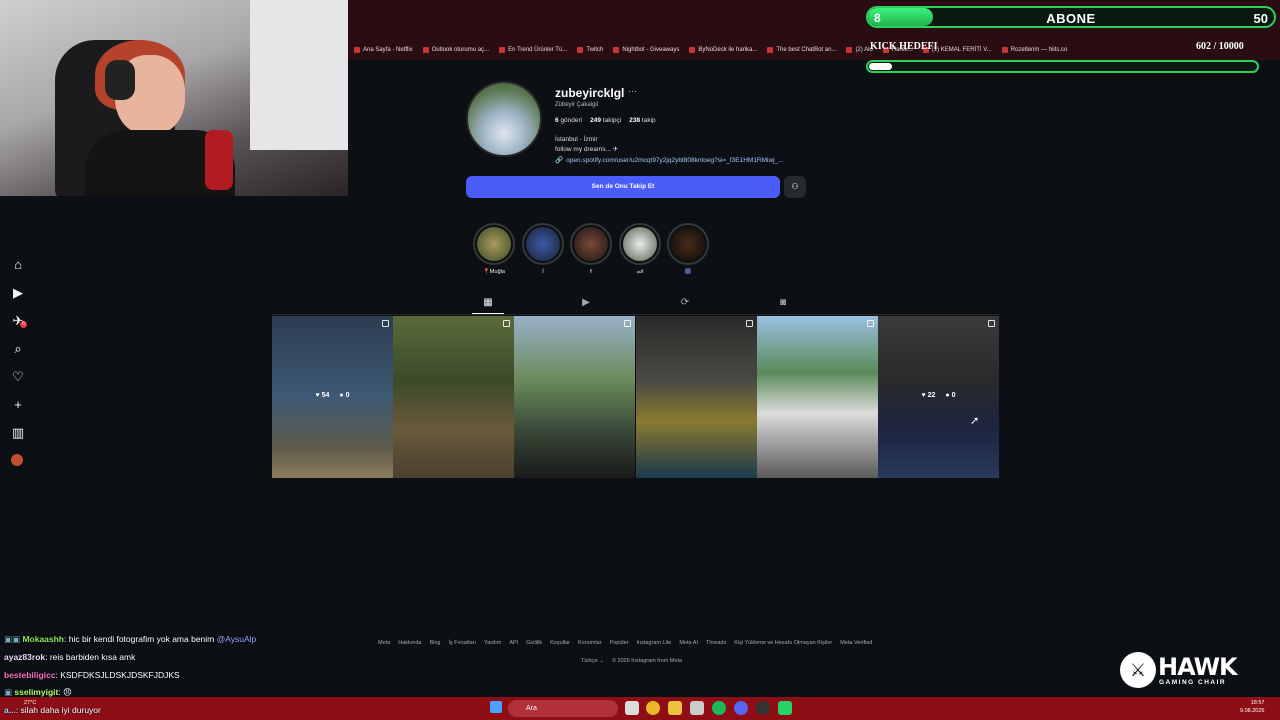 This screenshot has width=1280, height=720. I want to click on post-stats-overlay: ♥ 54 ● 0, so click(332, 395).